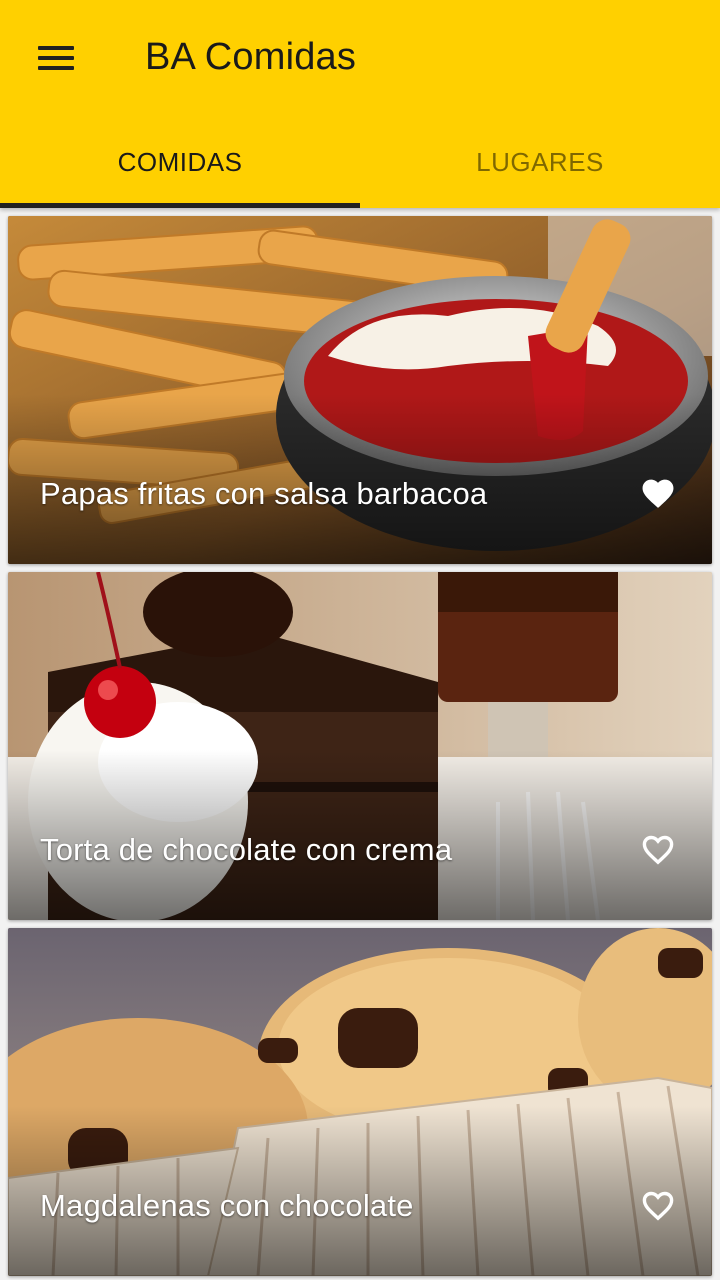 Image resolution: width=720 pixels, height=1280 pixels. Describe the element at coordinates (227, 1205) in the screenshot. I see `food-title: Magdalenas con chocolate` at that location.